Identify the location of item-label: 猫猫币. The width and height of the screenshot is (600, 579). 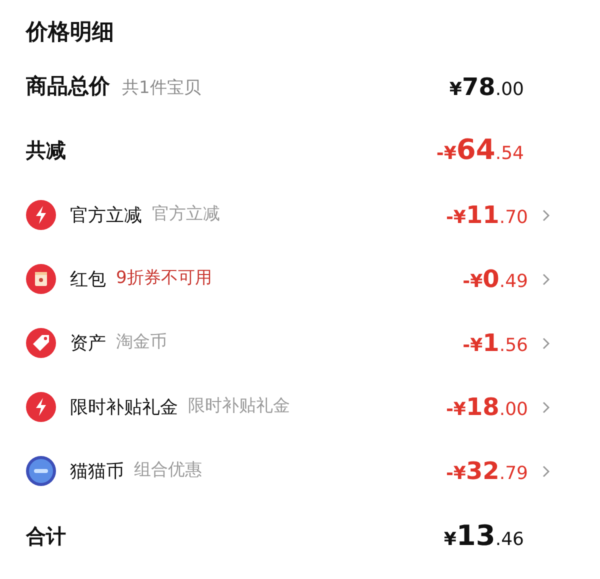
(97, 472).